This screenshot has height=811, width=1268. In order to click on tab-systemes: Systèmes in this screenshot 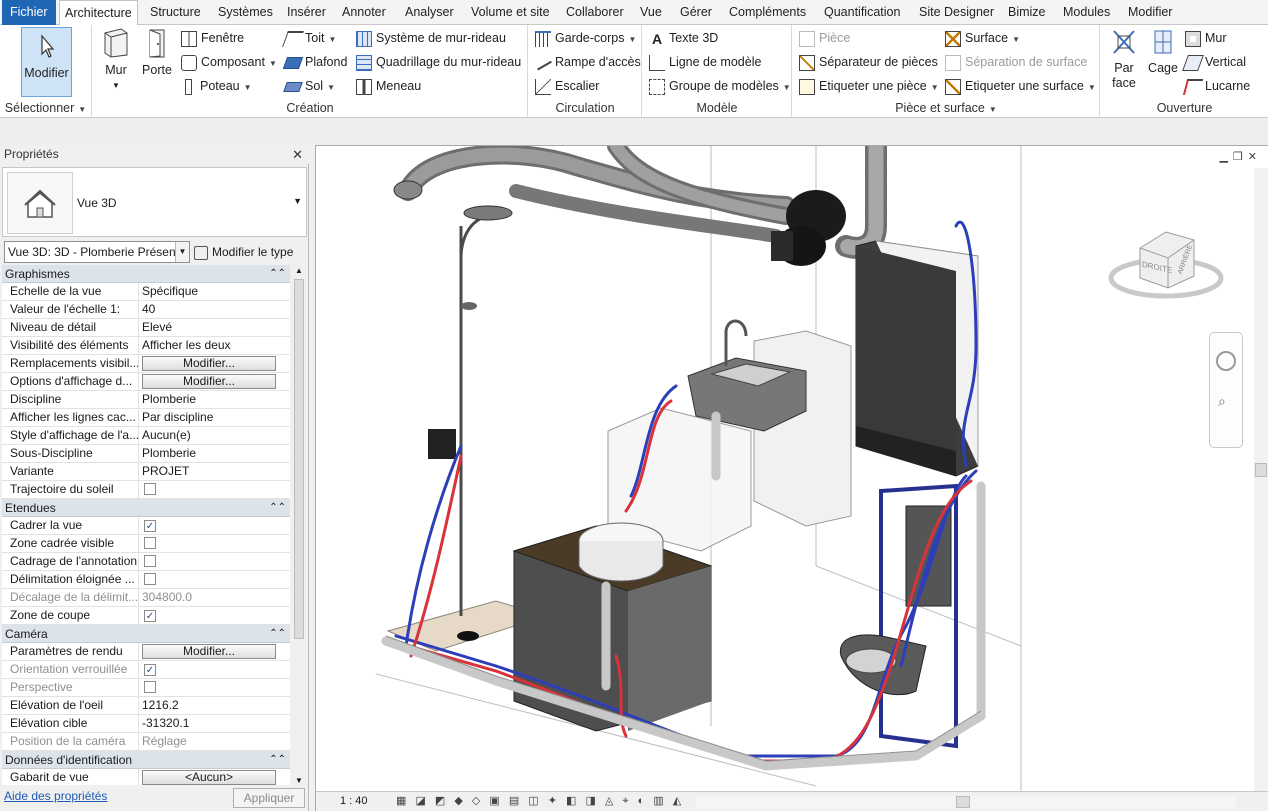, I will do `click(245, 12)`.